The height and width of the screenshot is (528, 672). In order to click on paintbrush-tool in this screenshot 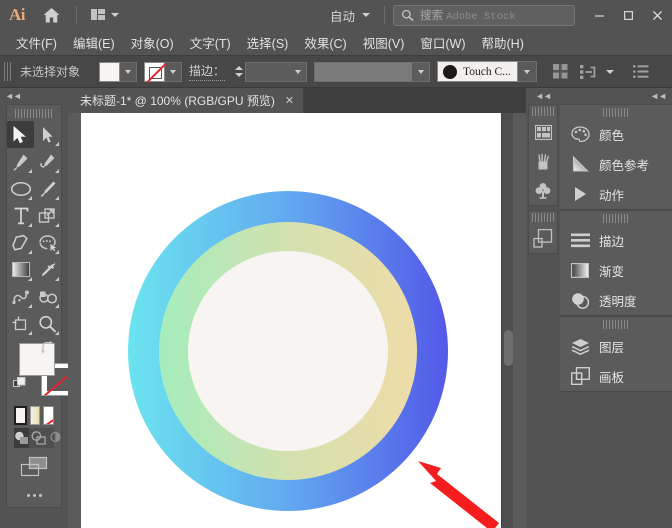, I will do `click(47, 188)`.